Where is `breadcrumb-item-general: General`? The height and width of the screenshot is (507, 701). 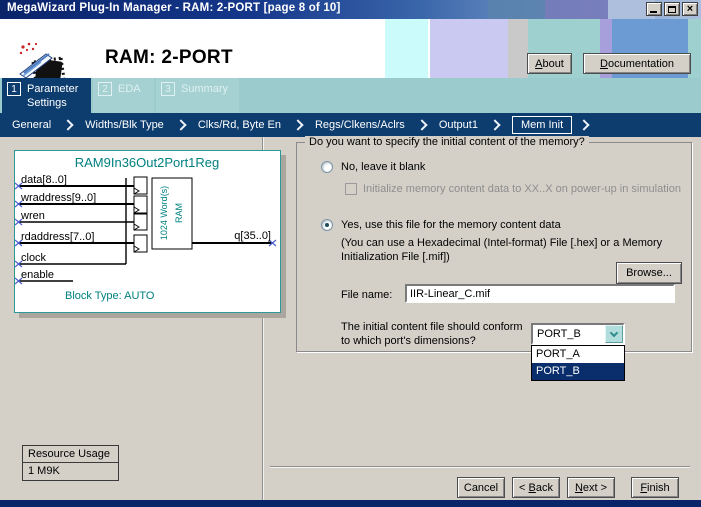 breadcrumb-item-general: General is located at coordinates (31, 125).